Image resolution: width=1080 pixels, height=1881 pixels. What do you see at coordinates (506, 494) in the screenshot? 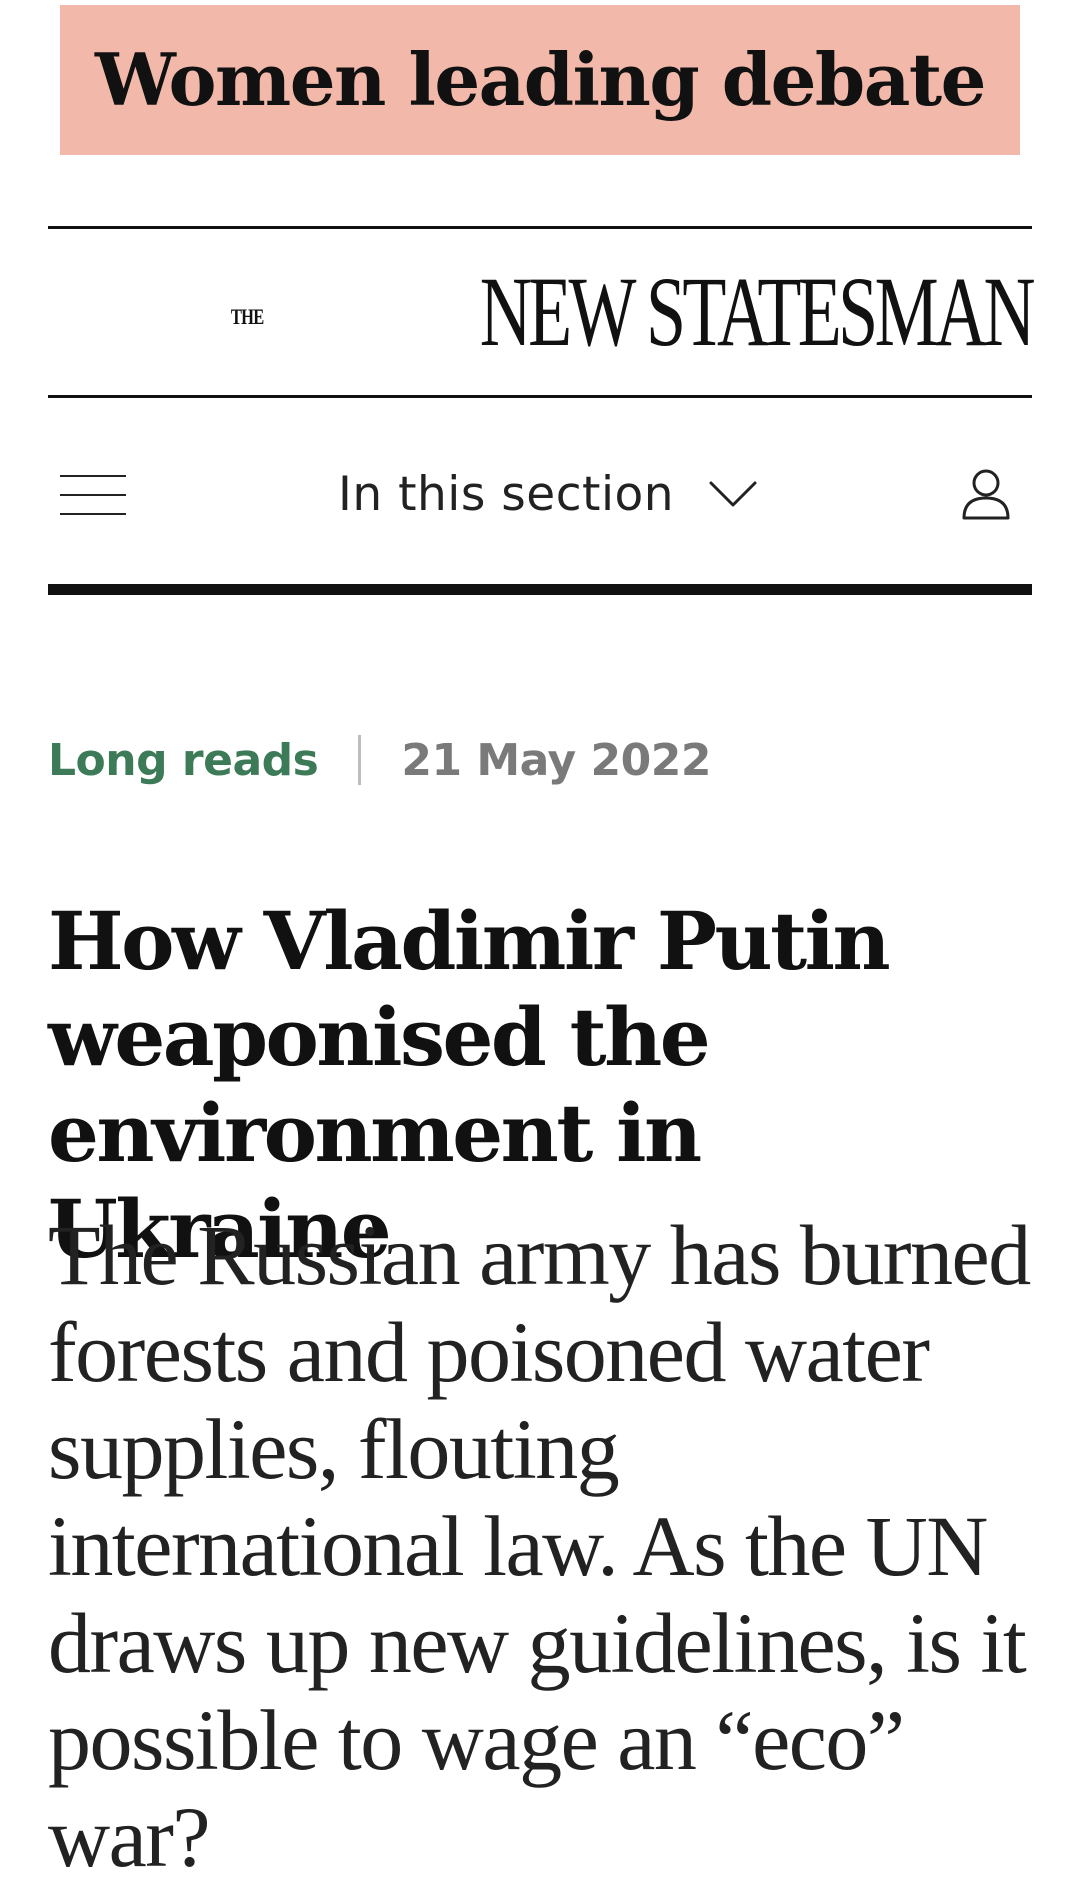
I see `section-dropdown-label: In this section` at bounding box center [506, 494].